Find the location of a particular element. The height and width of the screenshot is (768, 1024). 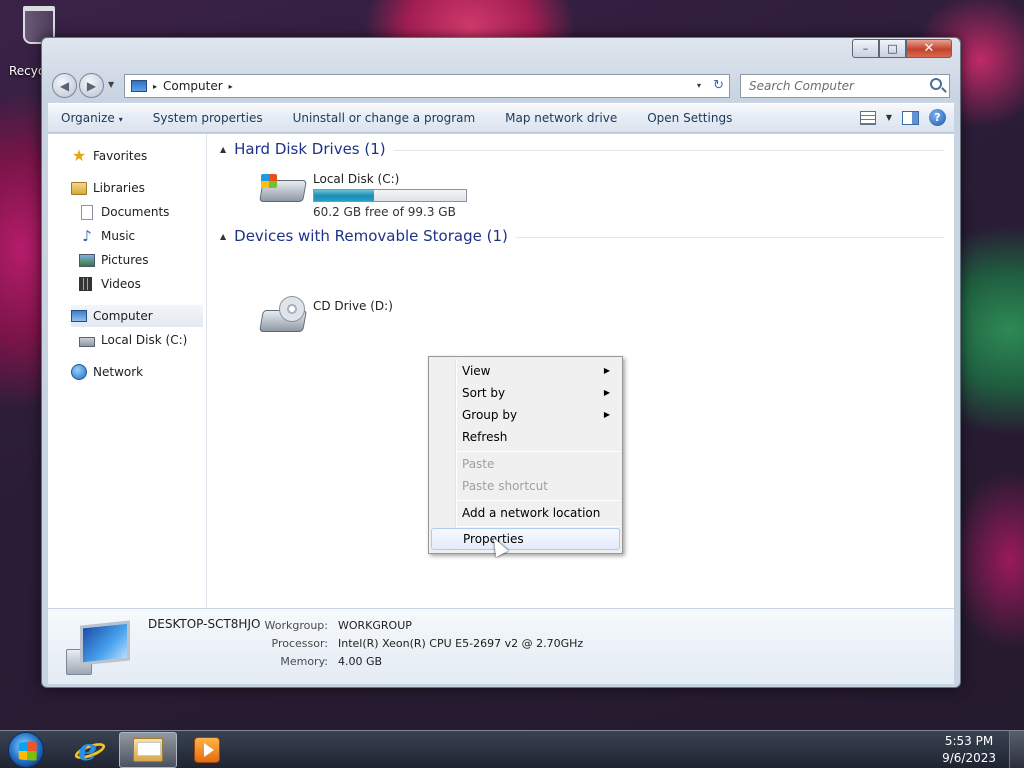

nav-label: Music is located at coordinates (118, 236).